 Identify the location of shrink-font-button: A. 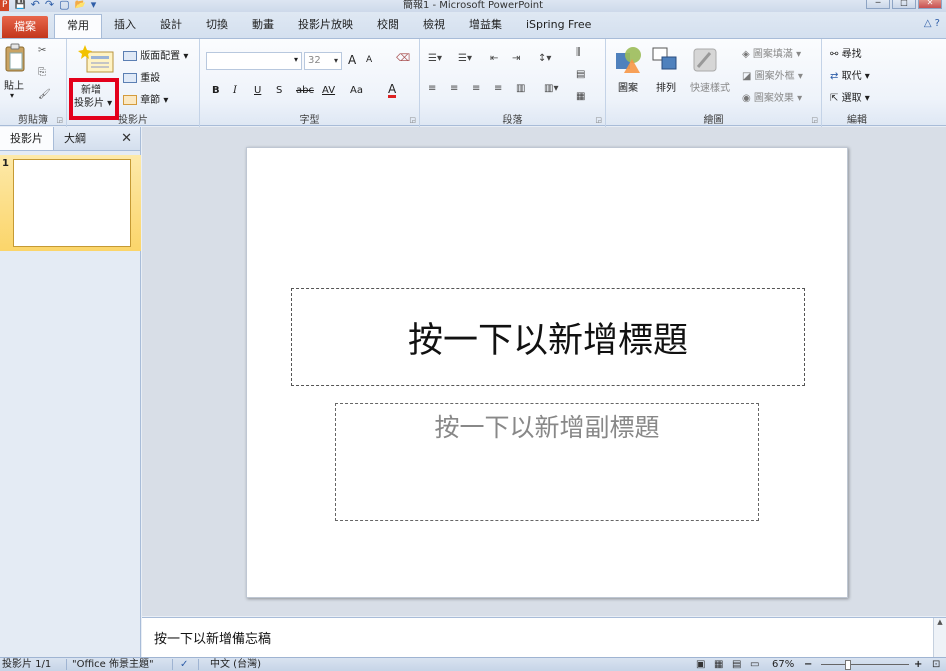
(369, 60).